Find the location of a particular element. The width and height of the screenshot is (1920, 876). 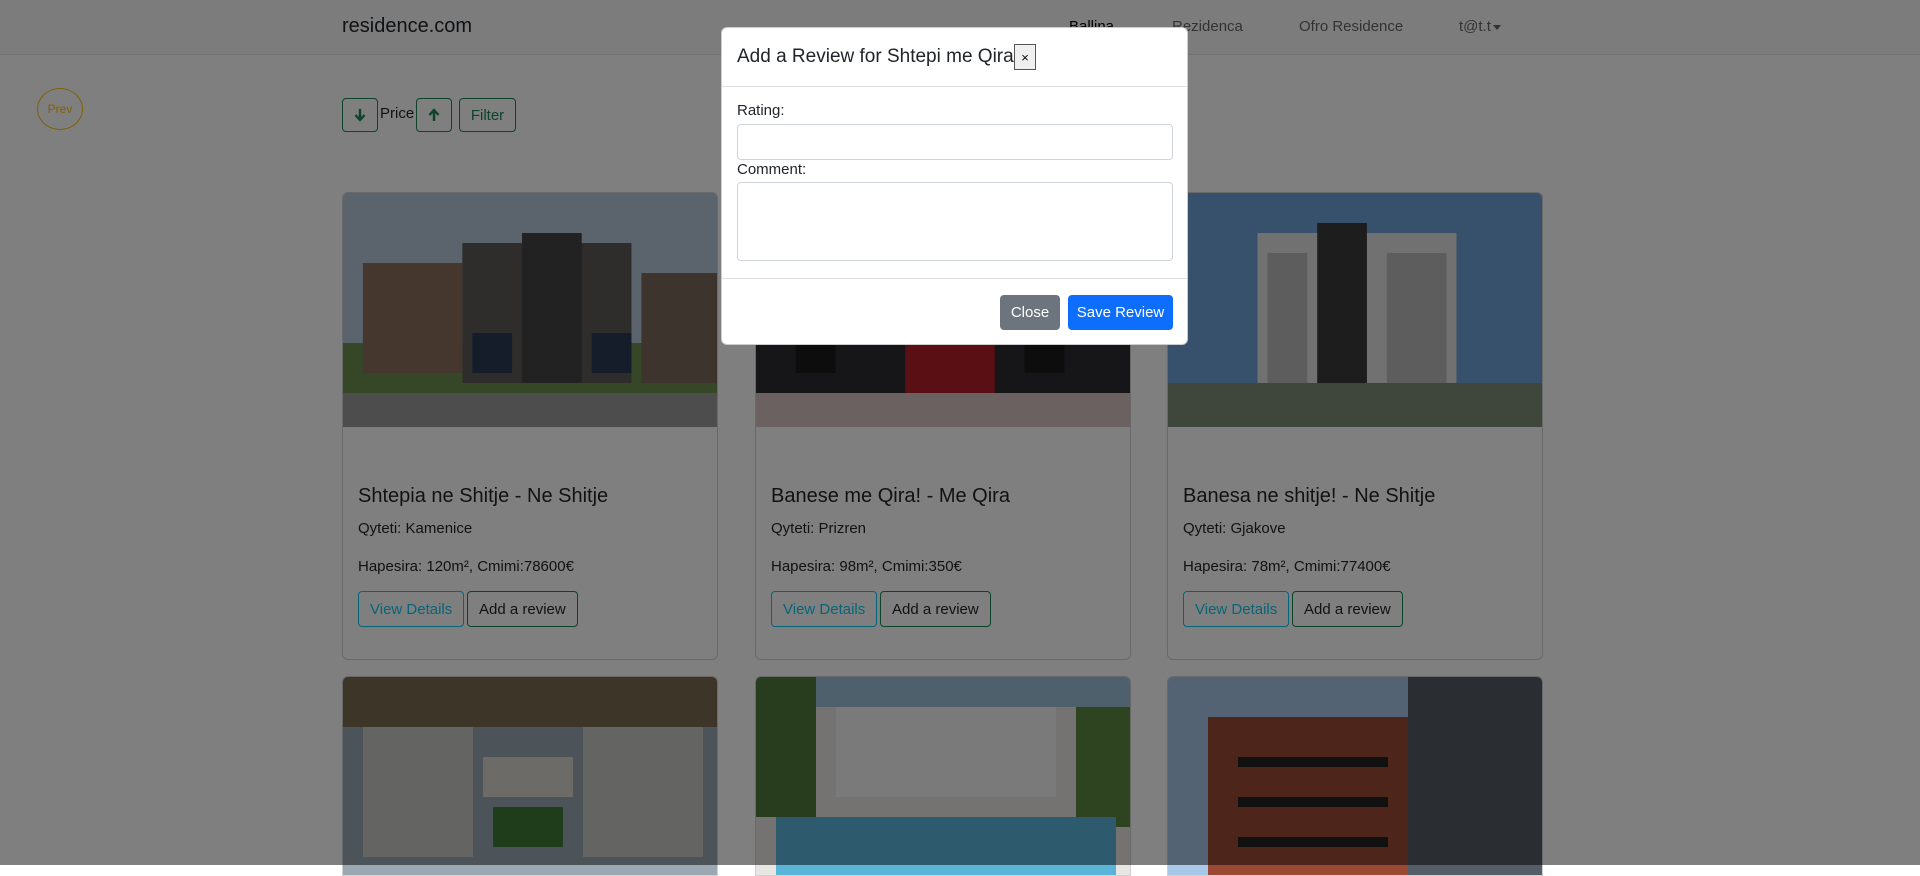

save-review-button: Save Review is located at coordinates (1120, 312).